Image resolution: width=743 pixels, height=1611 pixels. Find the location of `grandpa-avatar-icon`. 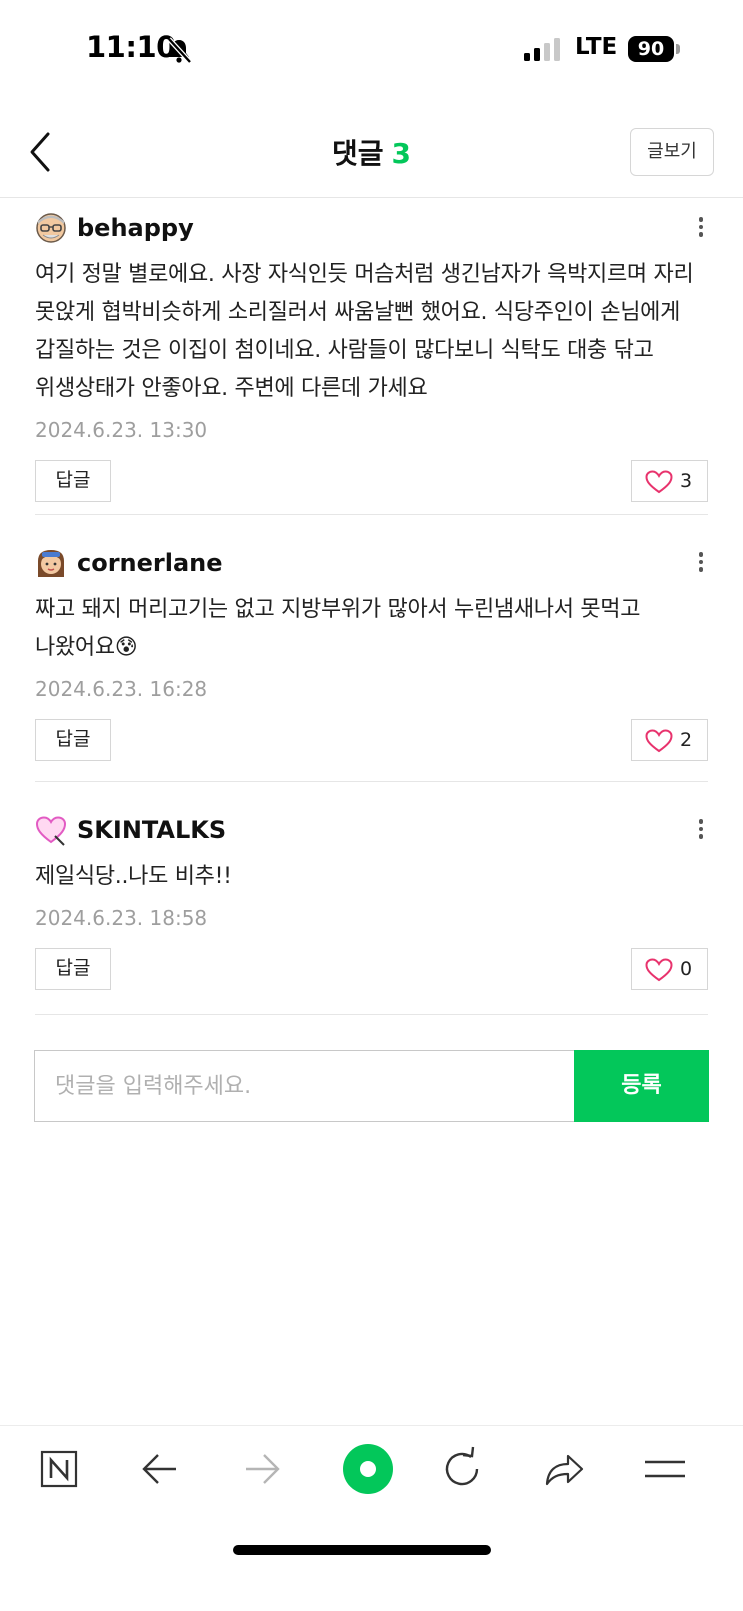

grandpa-avatar-icon is located at coordinates (51, 228).